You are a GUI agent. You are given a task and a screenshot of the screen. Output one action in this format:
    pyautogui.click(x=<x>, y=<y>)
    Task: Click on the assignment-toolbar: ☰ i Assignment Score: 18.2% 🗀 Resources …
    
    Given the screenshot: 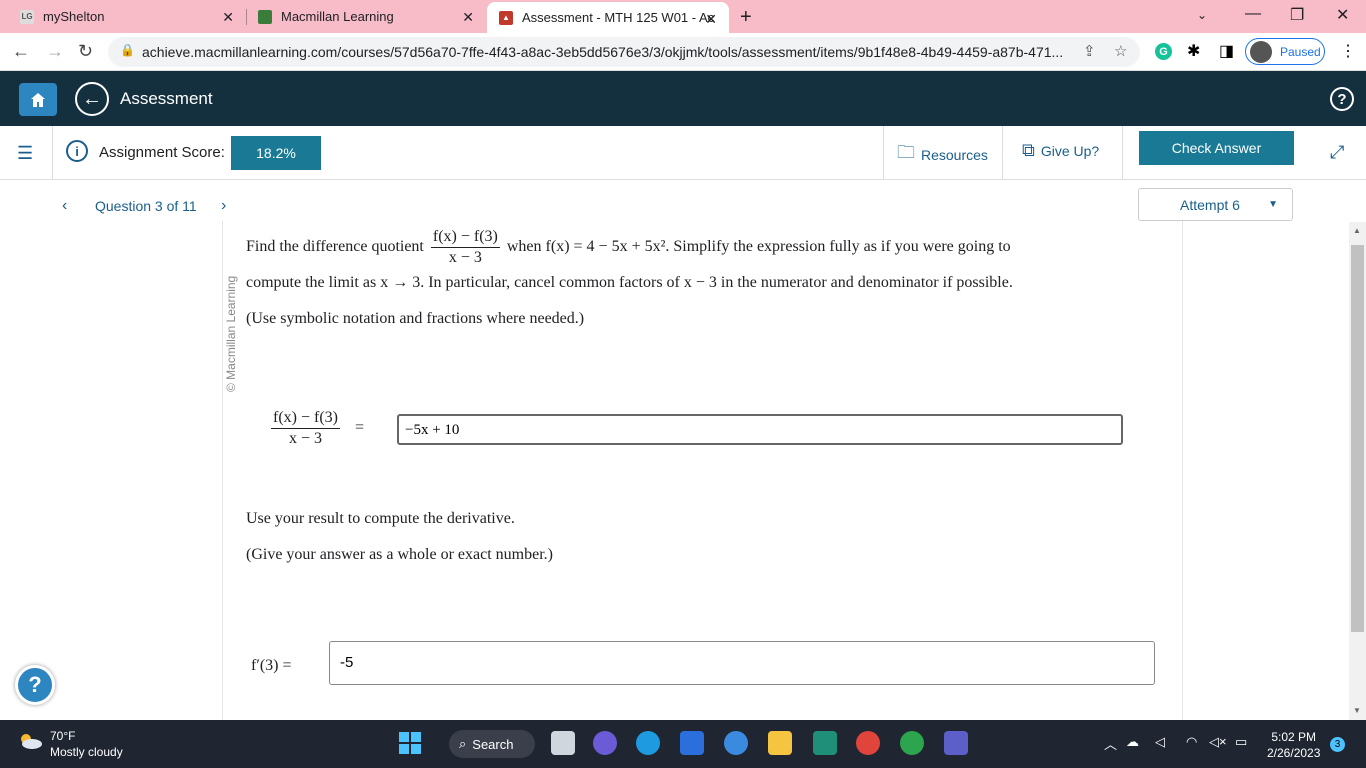 What is the action you would take?
    pyautogui.click(x=683, y=153)
    